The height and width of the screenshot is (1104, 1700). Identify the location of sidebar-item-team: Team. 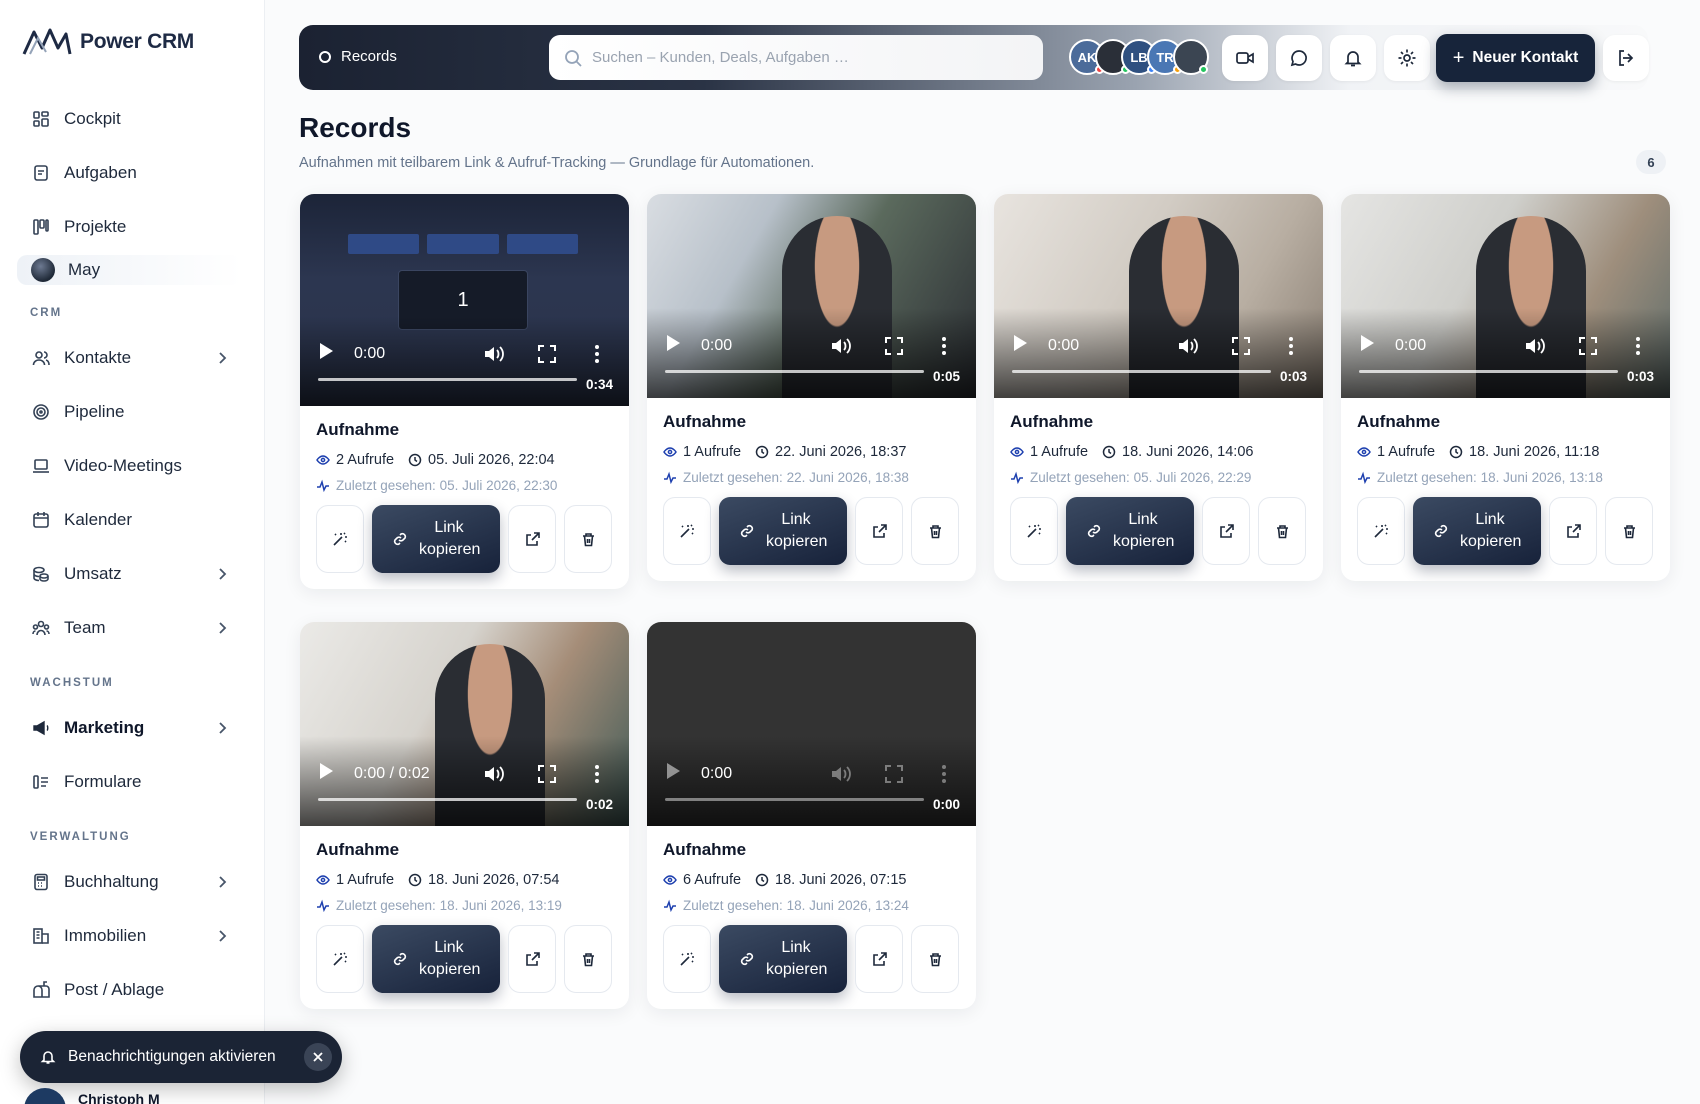
(129, 628).